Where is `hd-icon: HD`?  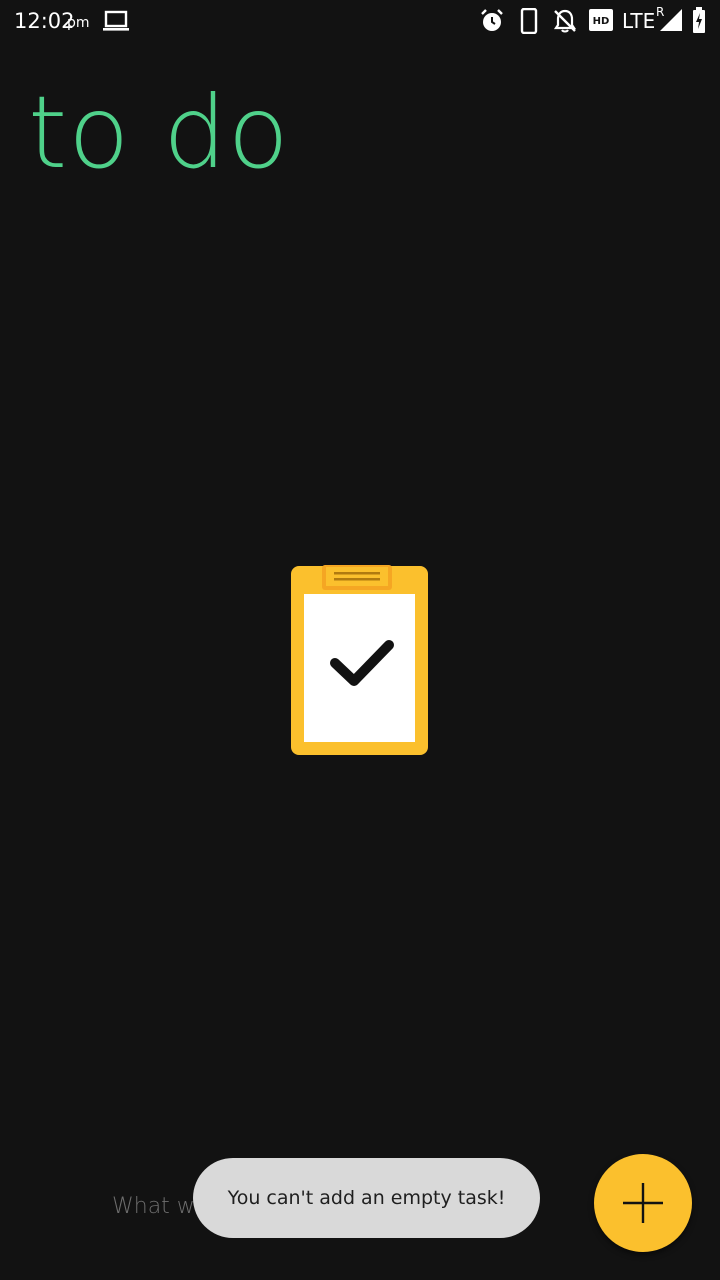
hd-icon: HD is located at coordinates (601, 22).